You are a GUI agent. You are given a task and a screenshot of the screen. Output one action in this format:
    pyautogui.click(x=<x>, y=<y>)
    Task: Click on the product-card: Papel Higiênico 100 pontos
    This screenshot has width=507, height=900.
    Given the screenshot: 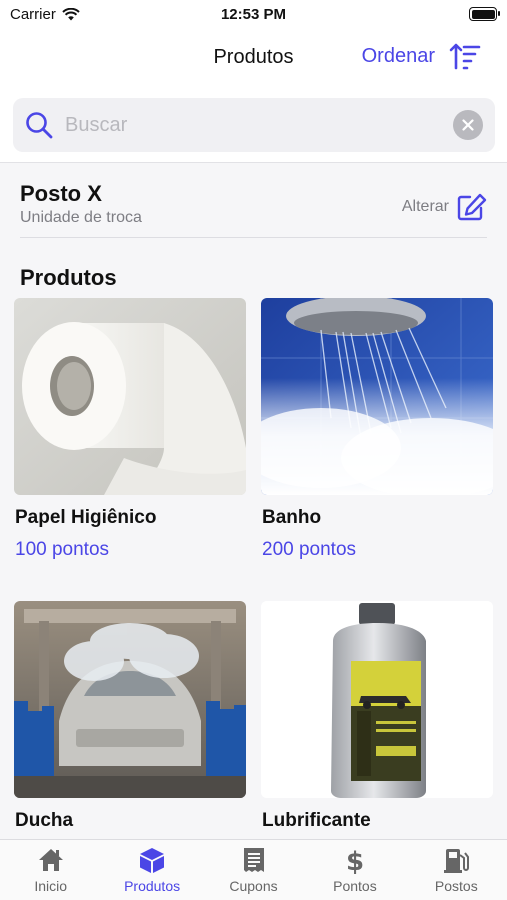 What is the action you would take?
    pyautogui.click(x=130, y=429)
    